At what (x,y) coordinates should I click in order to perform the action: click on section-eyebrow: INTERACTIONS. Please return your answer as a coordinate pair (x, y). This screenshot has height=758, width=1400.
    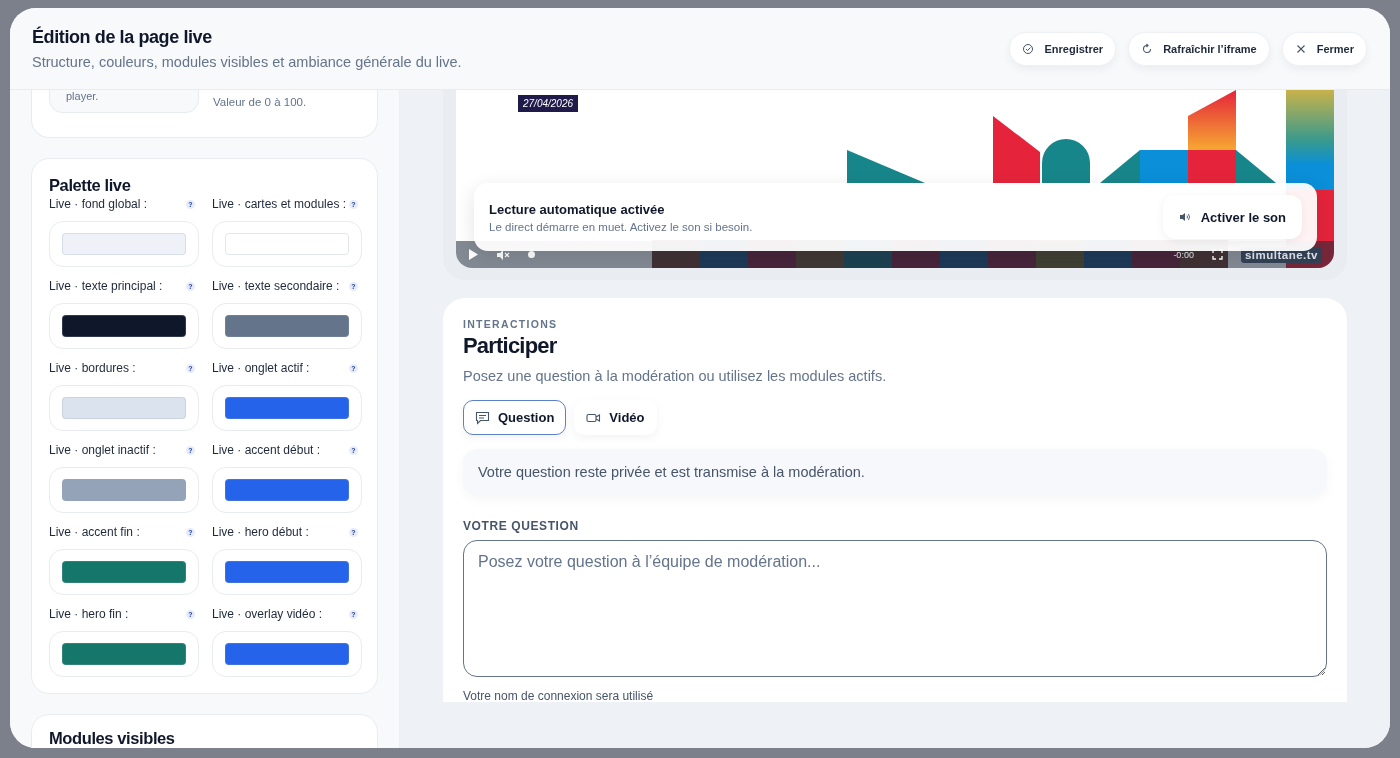
    Looking at the image, I should click on (511, 324).